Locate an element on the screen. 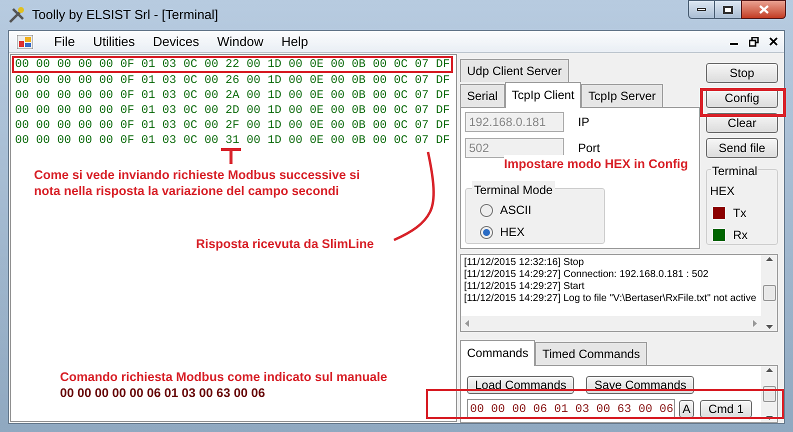  close-button is located at coordinates (763, 9).